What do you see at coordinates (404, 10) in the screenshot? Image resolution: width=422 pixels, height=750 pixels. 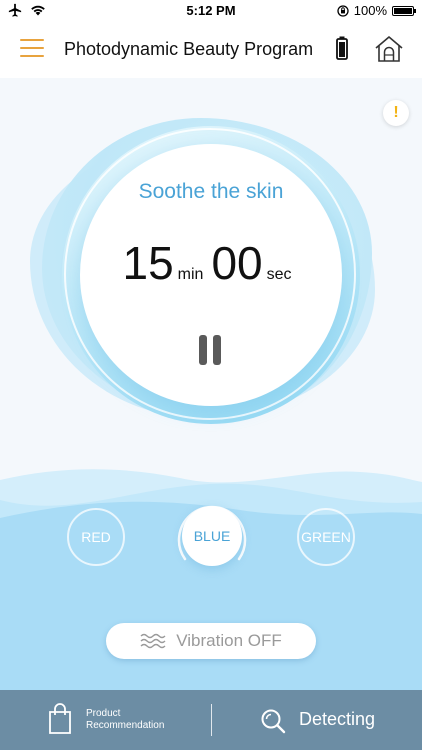 I see `battery-icon` at bounding box center [404, 10].